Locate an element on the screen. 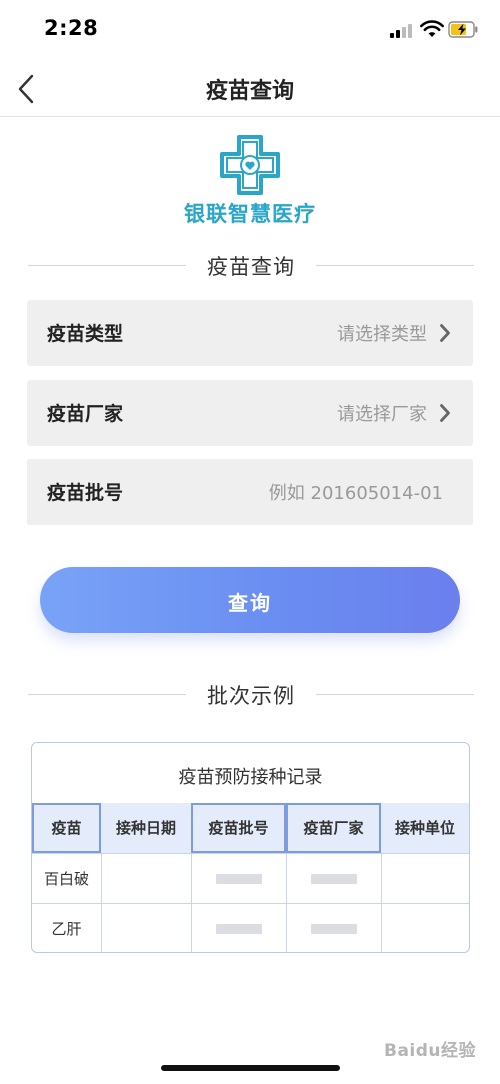 The image size is (500, 1084). table-header-cell: 疫苗 is located at coordinates (66, 828).